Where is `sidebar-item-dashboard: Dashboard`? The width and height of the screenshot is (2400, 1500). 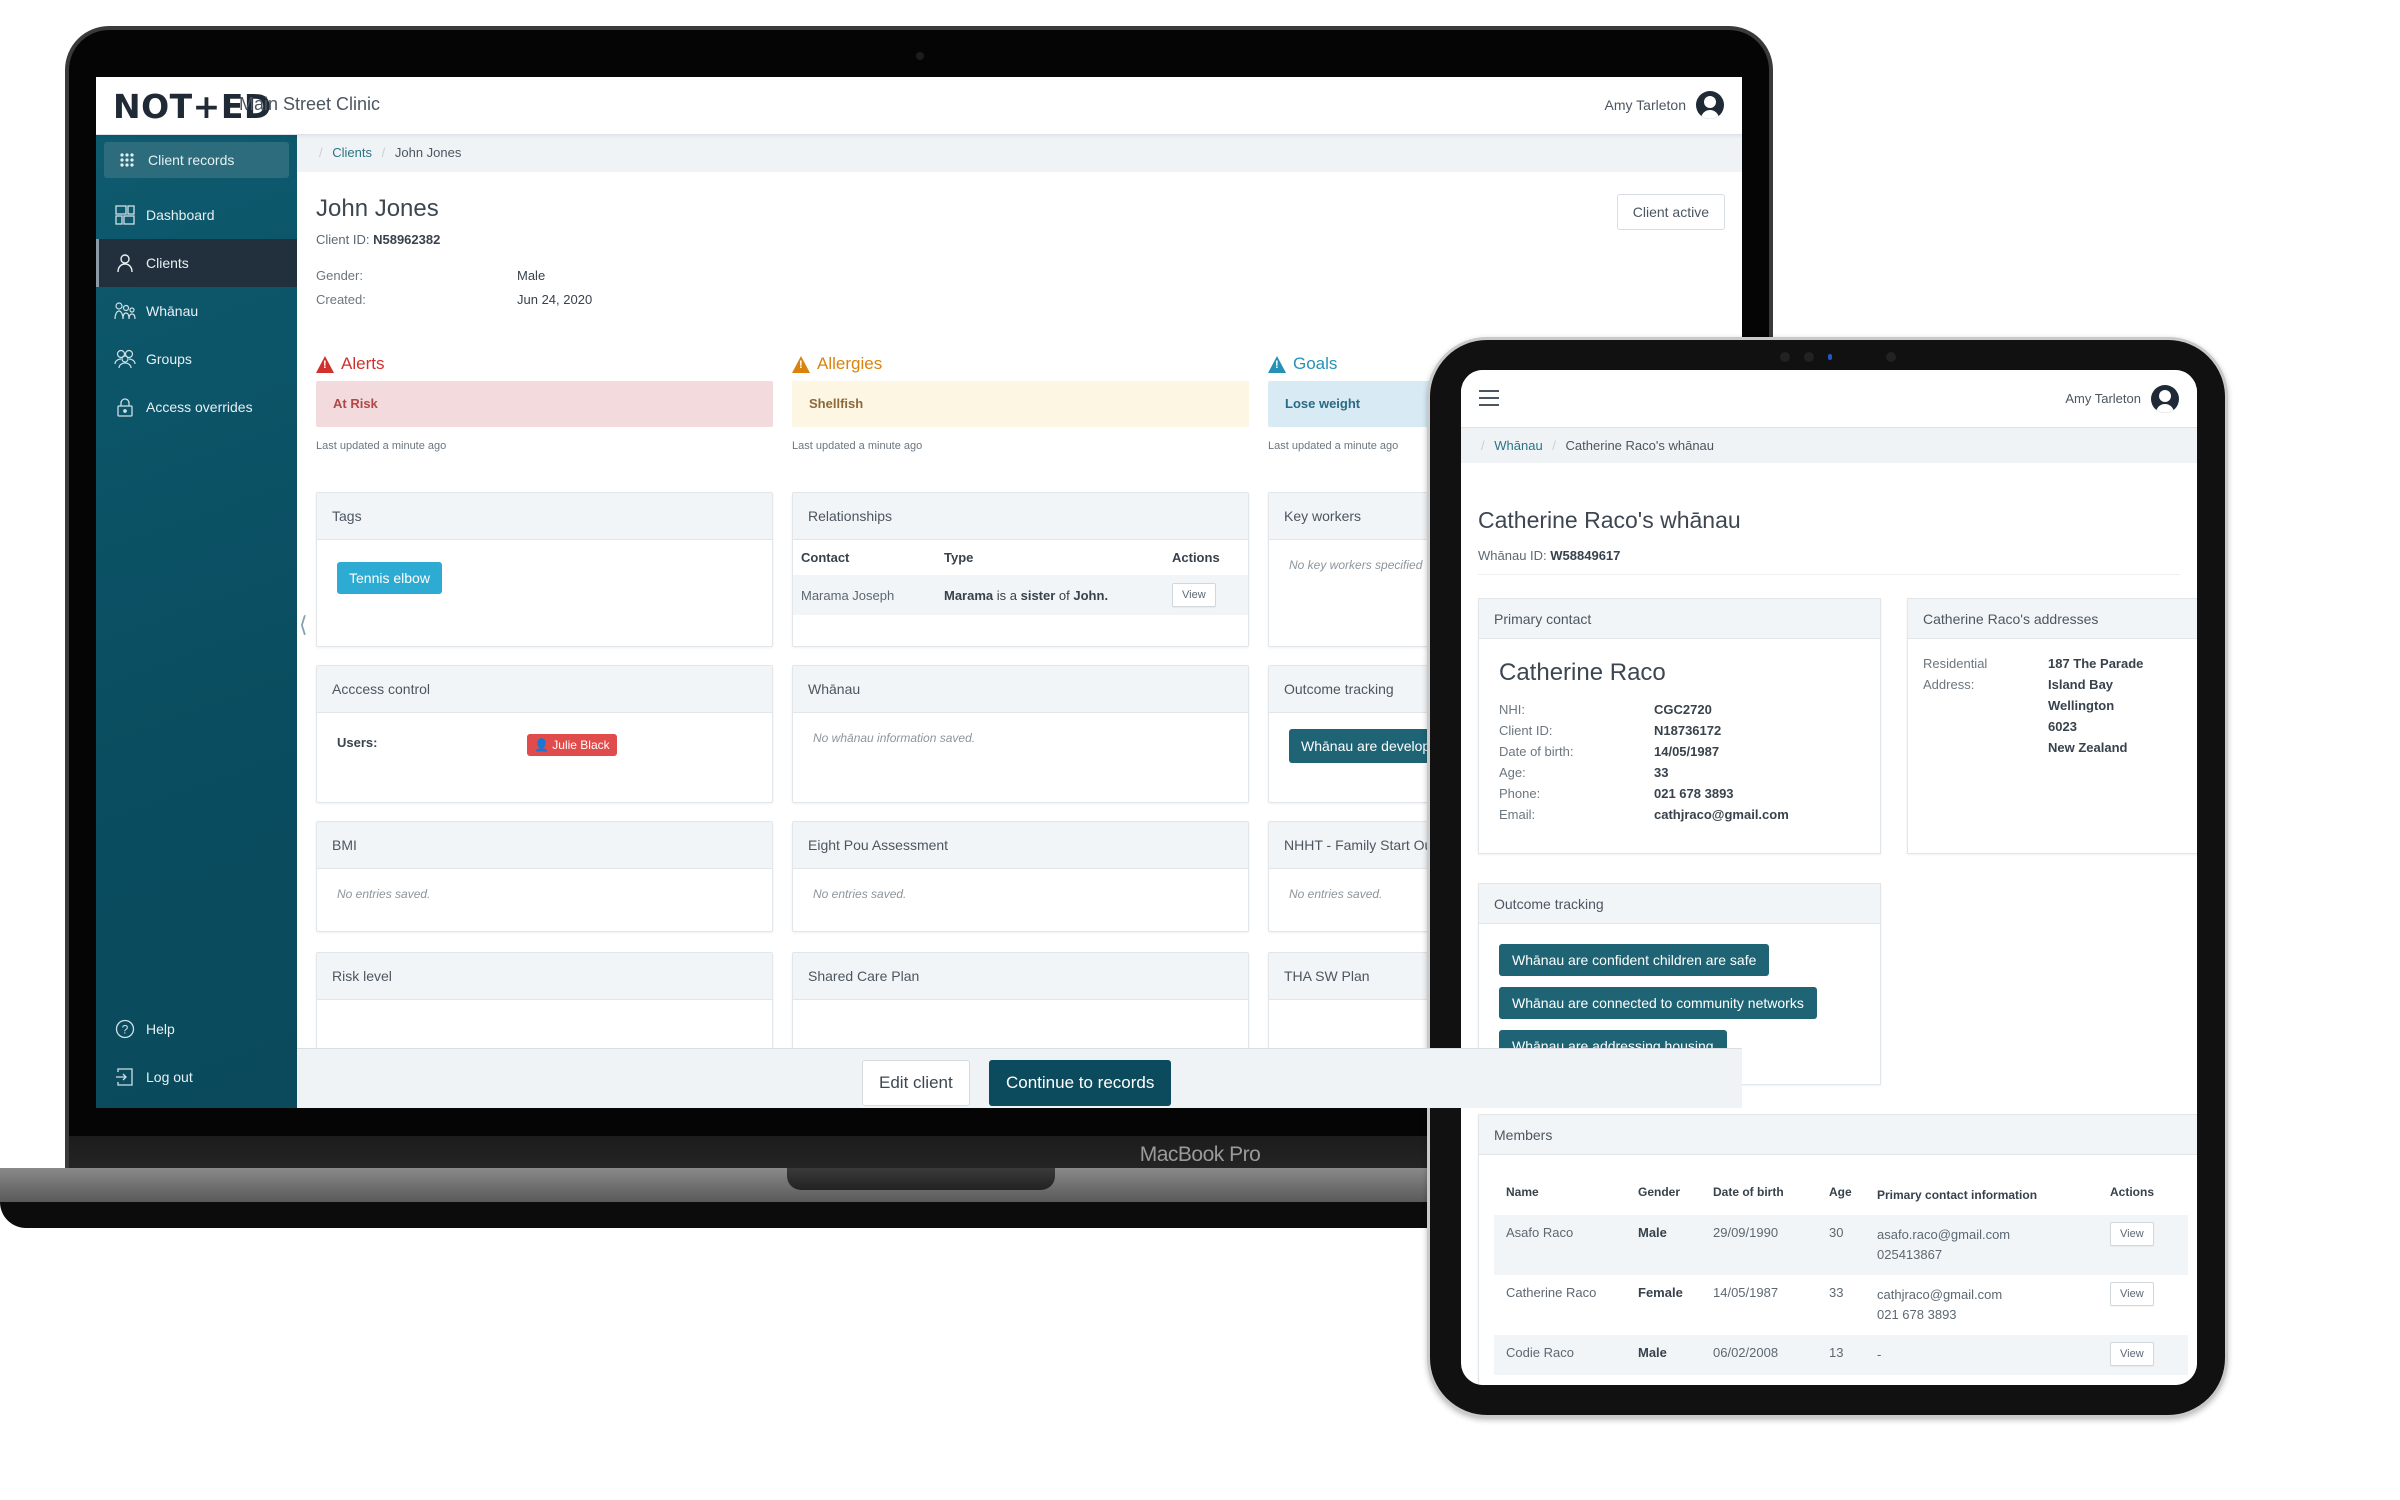
sidebar-item-dashboard: Dashboard is located at coordinates (196, 215).